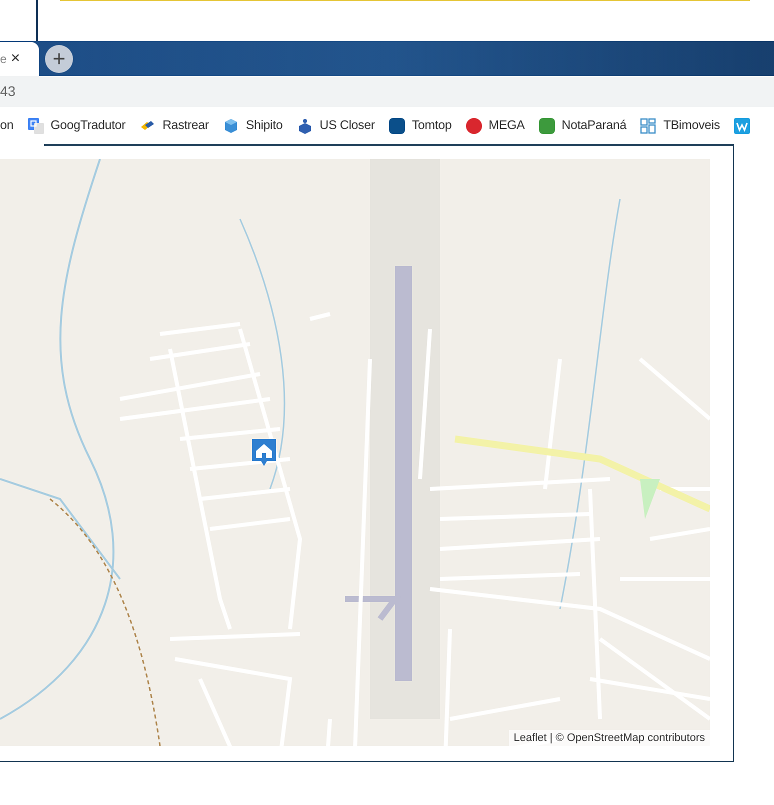 The image size is (774, 805). What do you see at coordinates (174, 125) in the screenshot?
I see `bookmark-item: Rastrear` at bounding box center [174, 125].